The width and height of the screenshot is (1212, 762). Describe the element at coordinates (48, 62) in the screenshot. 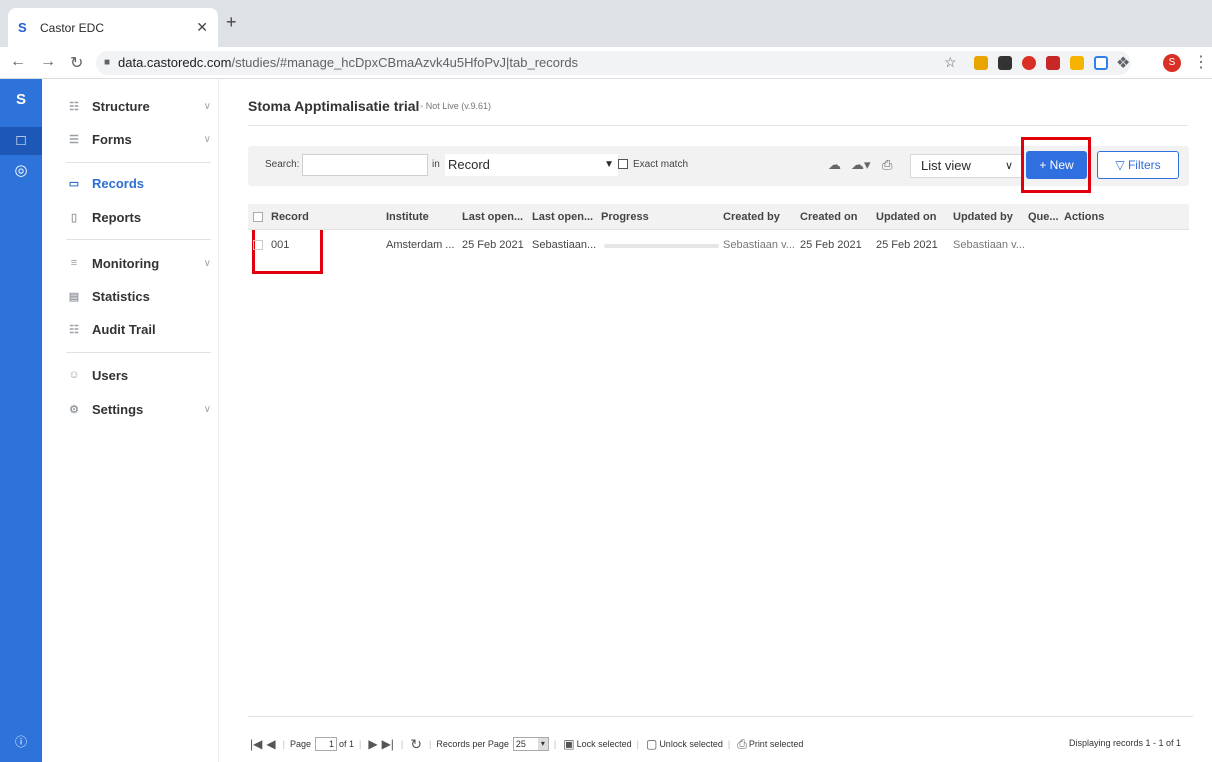

I see `forward-icon: →` at that location.